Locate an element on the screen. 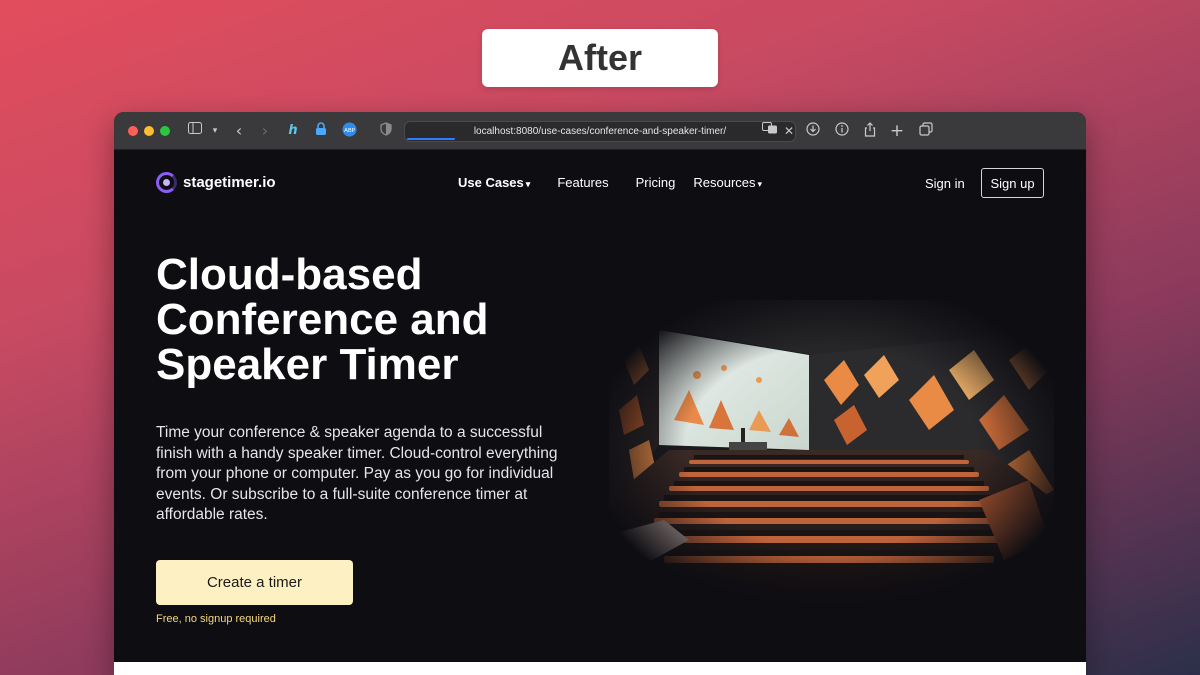 Image resolution: width=1200 pixels, height=675 pixels. adblock-extension-icon: ABP is located at coordinates (349, 131).